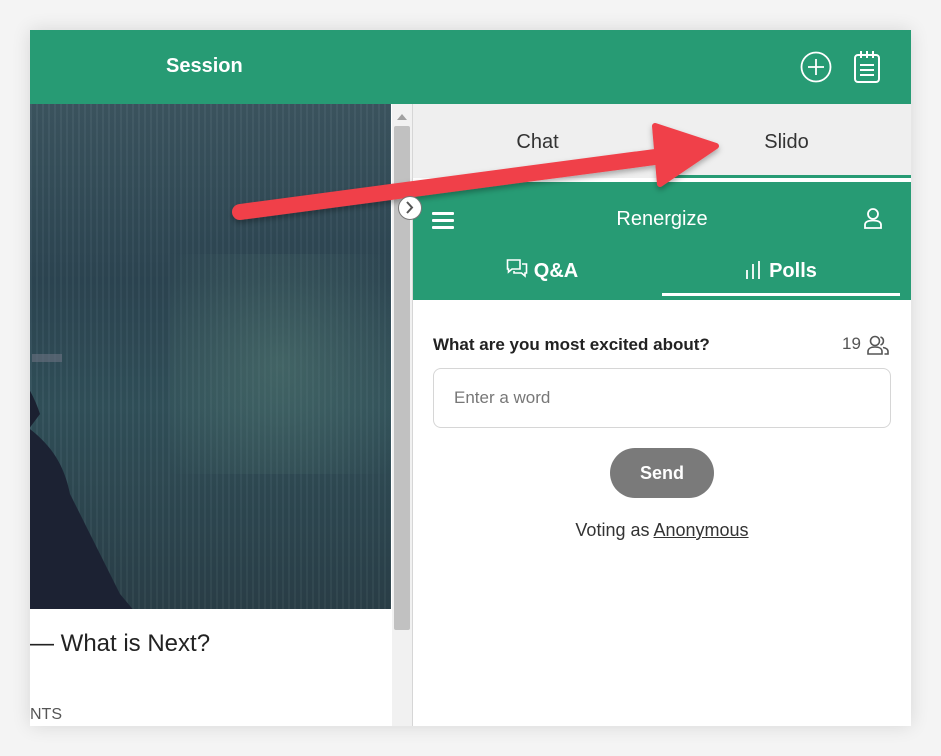 The height and width of the screenshot is (756, 941). Describe the element at coordinates (701, 530) in the screenshot. I see `anonymous-link: Anonymous` at that location.